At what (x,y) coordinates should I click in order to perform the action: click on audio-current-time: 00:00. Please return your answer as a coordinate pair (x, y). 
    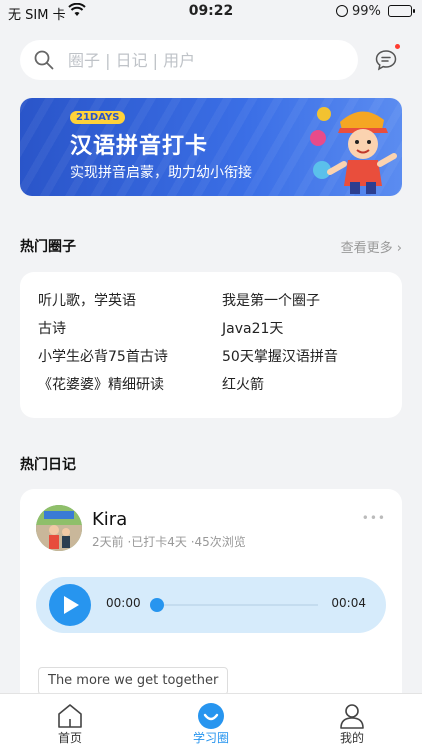
    Looking at the image, I should click on (123, 603).